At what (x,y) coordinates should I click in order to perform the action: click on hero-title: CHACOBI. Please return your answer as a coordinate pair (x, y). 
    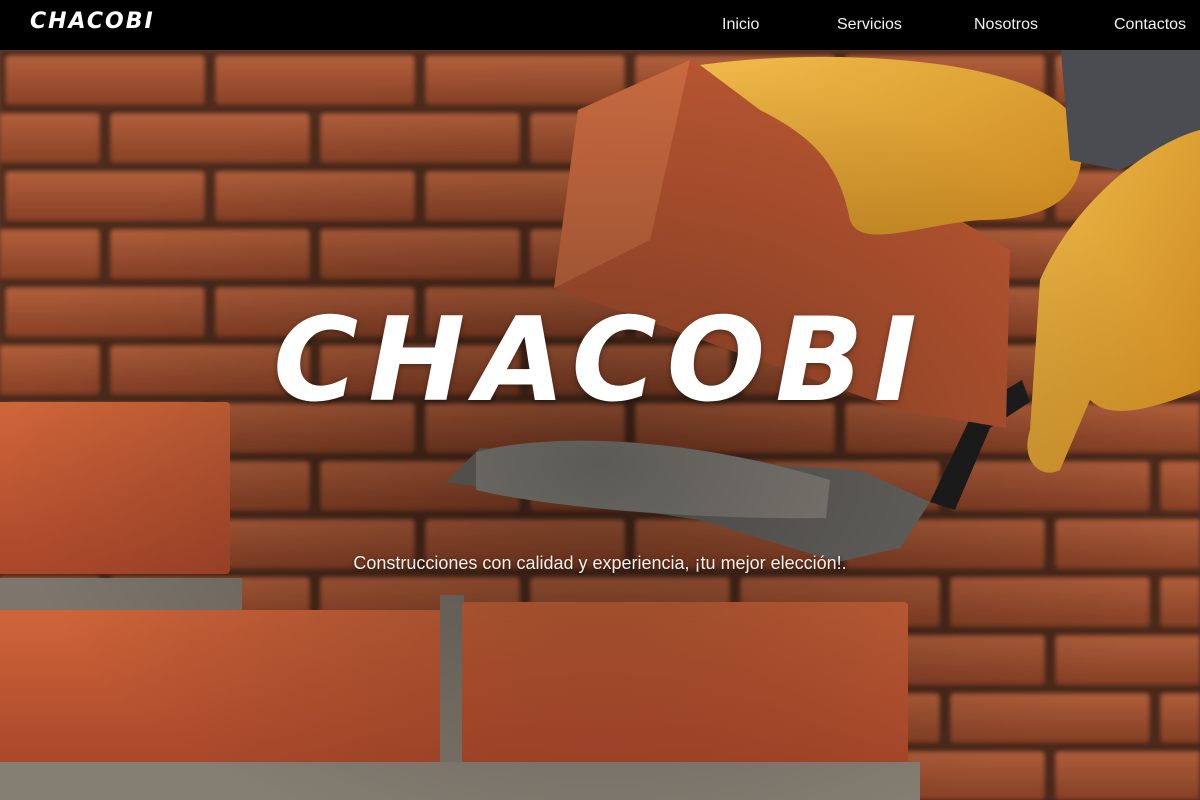
    Looking at the image, I should click on (600, 360).